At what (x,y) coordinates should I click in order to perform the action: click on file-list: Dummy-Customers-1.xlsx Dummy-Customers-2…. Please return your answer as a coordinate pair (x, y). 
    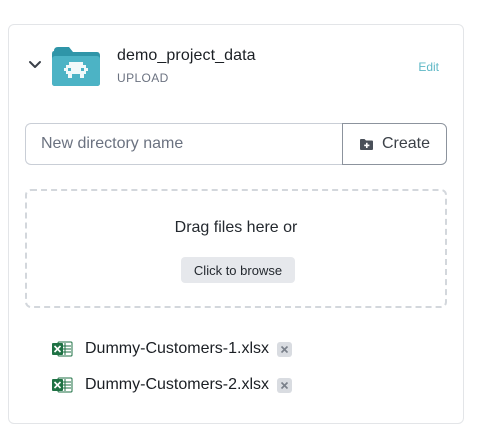
    Looking at the image, I should click on (172, 367).